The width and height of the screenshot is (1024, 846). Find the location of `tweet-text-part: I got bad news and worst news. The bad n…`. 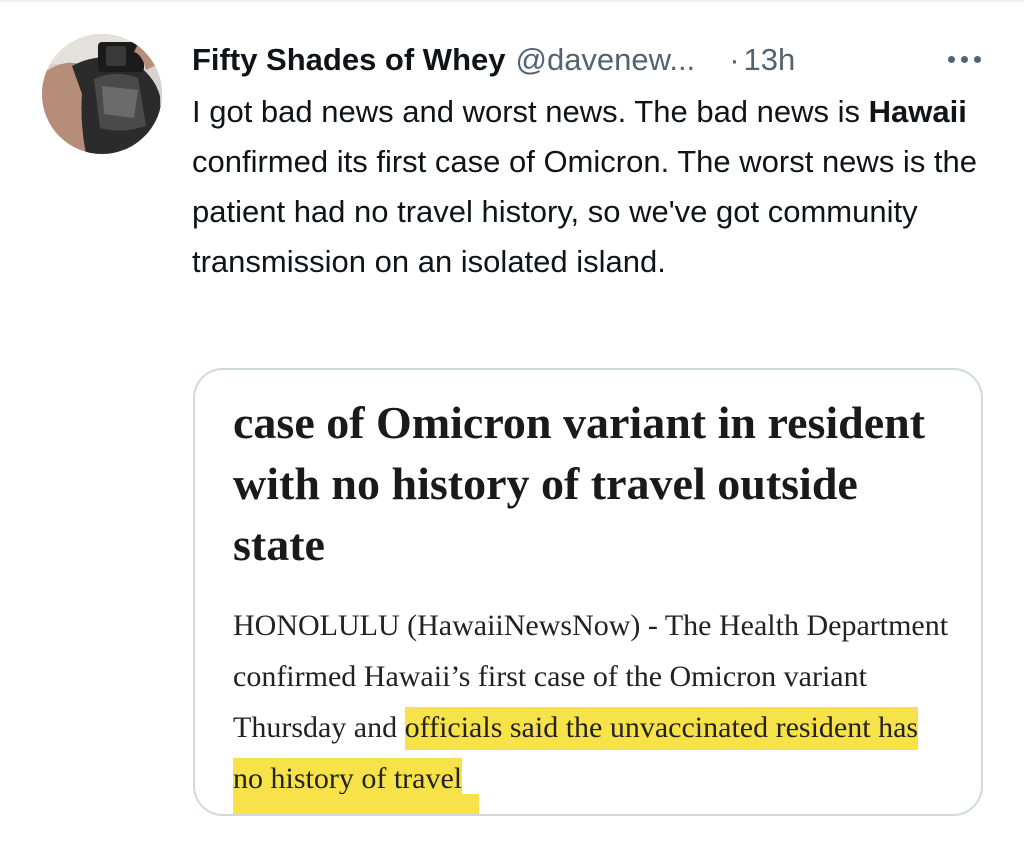

tweet-text-part: I got bad news and worst news. The bad n… is located at coordinates (530, 111).